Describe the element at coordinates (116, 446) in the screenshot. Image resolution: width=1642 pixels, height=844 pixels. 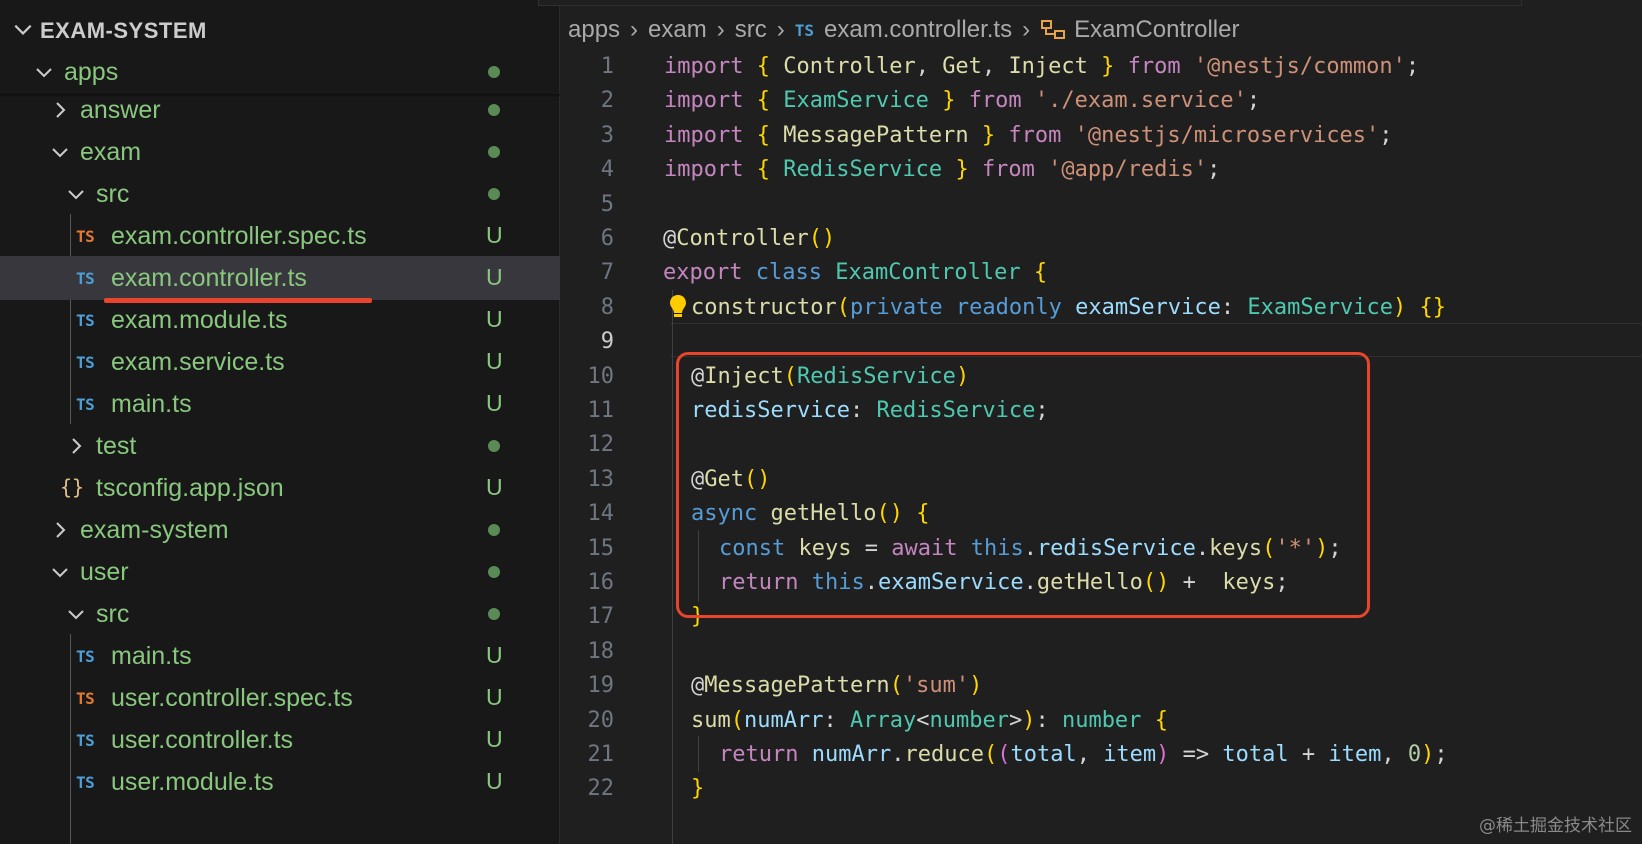
I see `tree-item-label: test` at that location.